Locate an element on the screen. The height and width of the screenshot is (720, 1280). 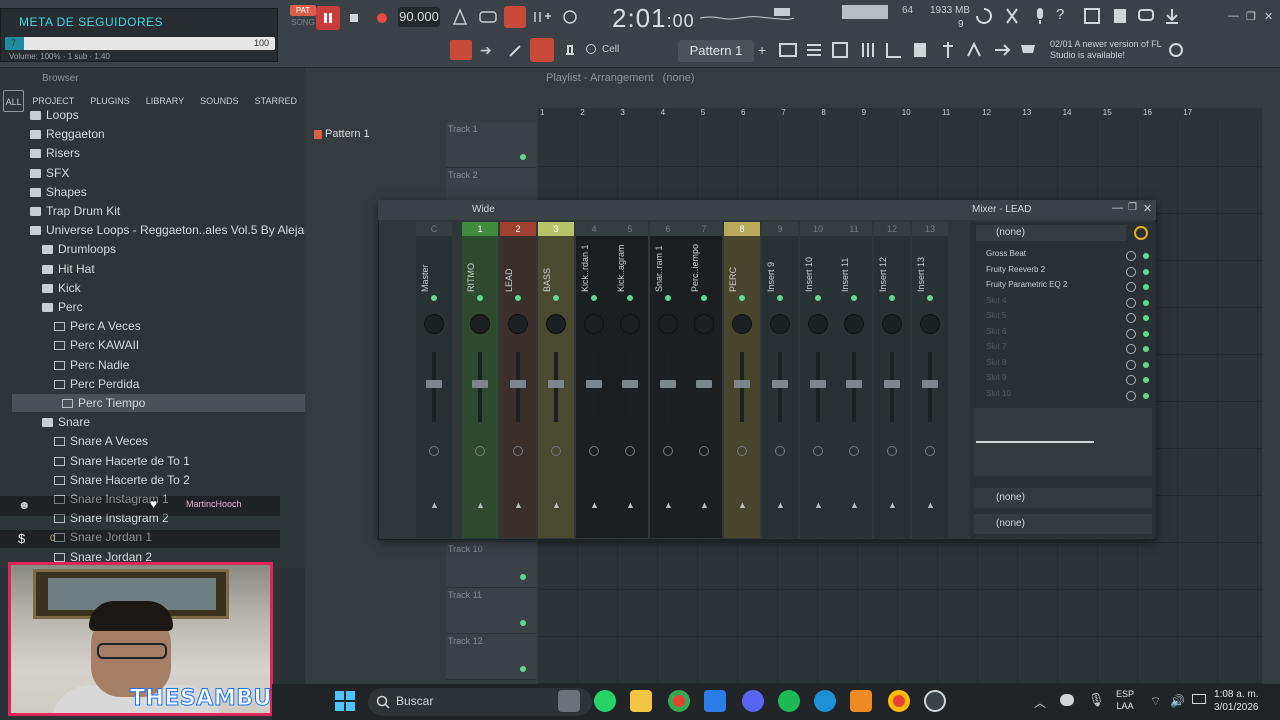
undo-icon is located at coordinates (984, 16).